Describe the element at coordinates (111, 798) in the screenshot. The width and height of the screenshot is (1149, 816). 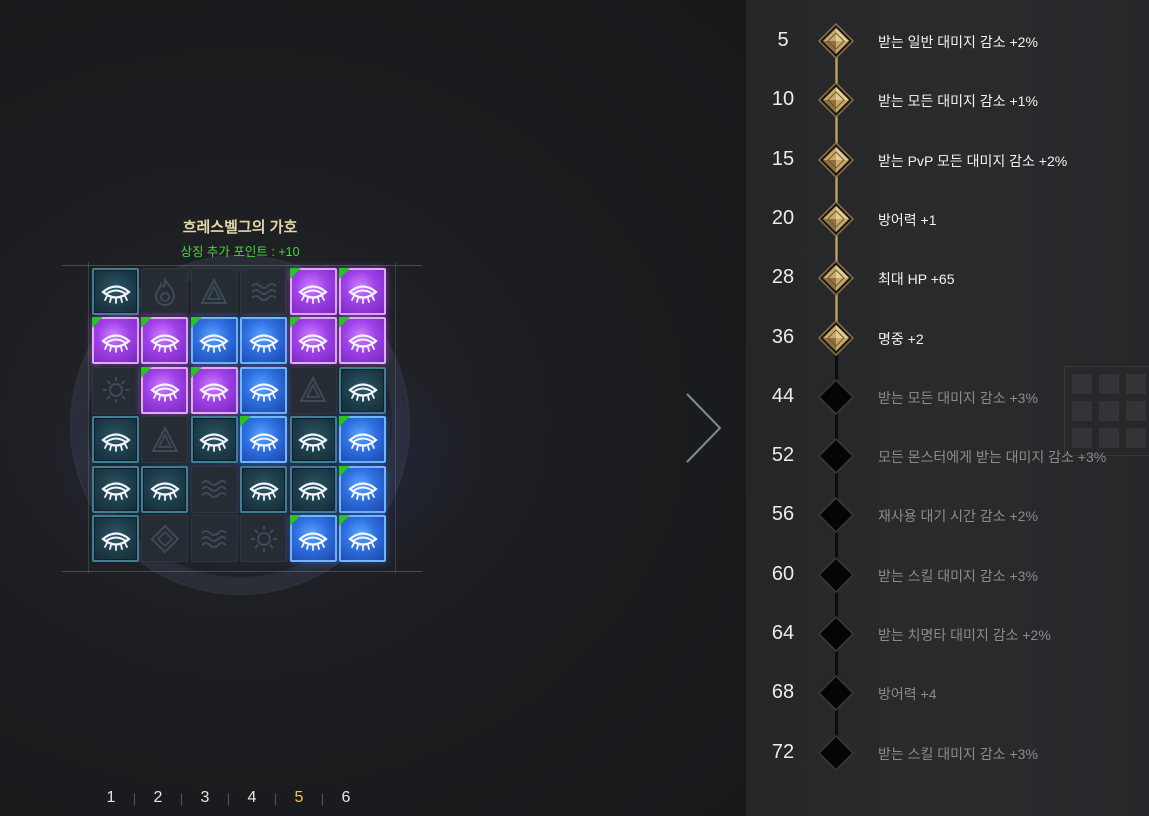
I see `page-tab-1: 1` at that location.